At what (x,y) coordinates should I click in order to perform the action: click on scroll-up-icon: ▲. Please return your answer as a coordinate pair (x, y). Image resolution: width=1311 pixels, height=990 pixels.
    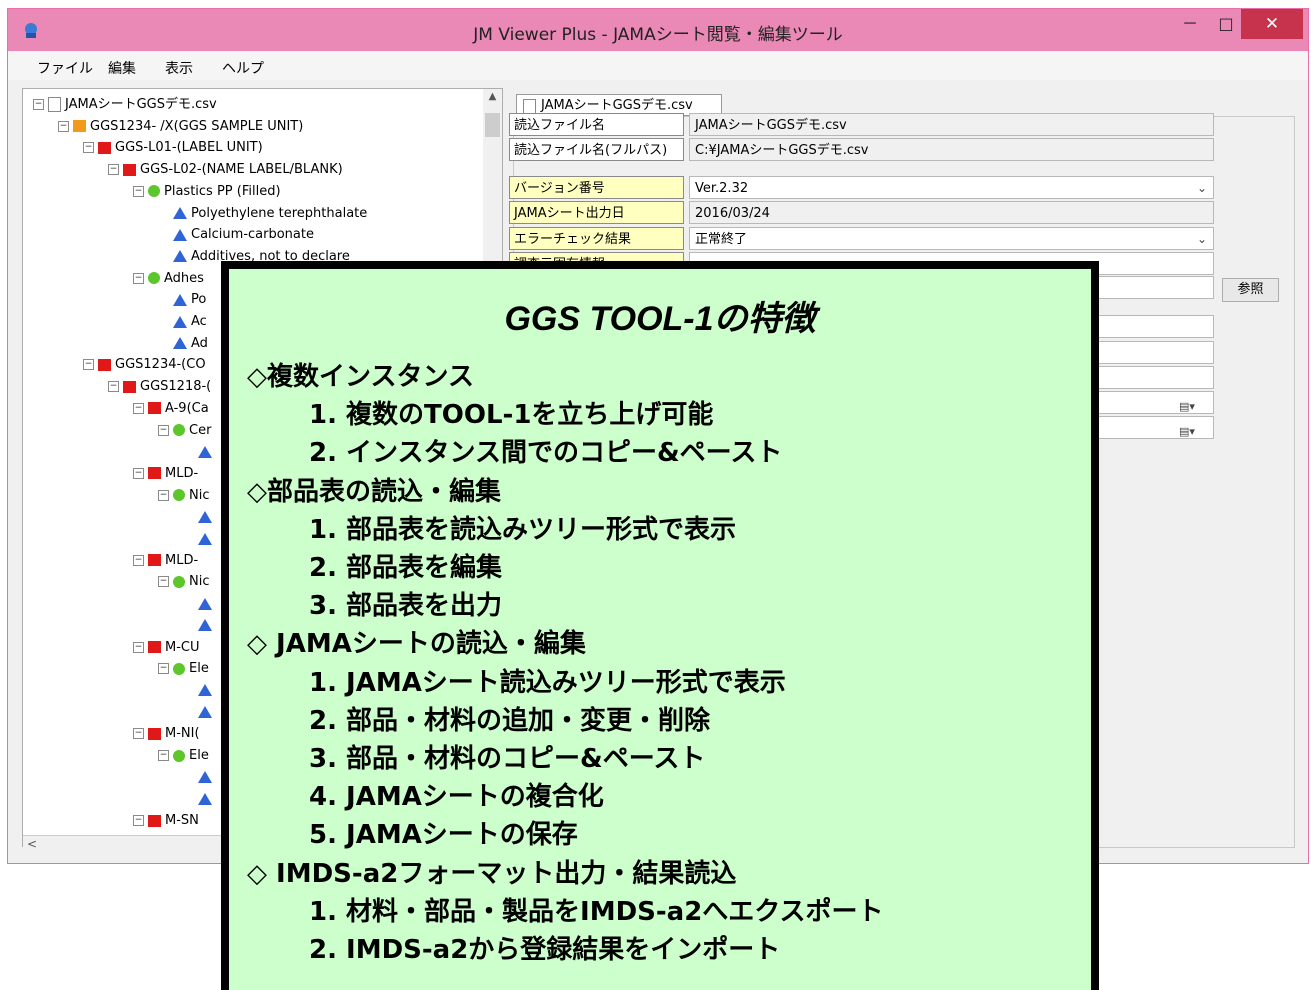
    Looking at the image, I should click on (492, 96).